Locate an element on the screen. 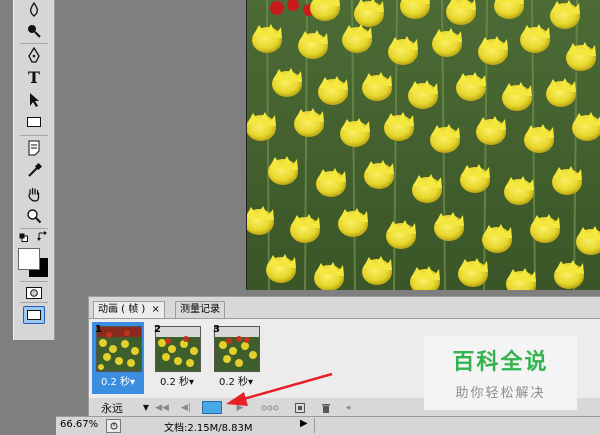 Image resolution: width=600 pixels, height=435 pixels. animation-frame-2: 2 0.2 秒▾ is located at coordinates (177, 358).